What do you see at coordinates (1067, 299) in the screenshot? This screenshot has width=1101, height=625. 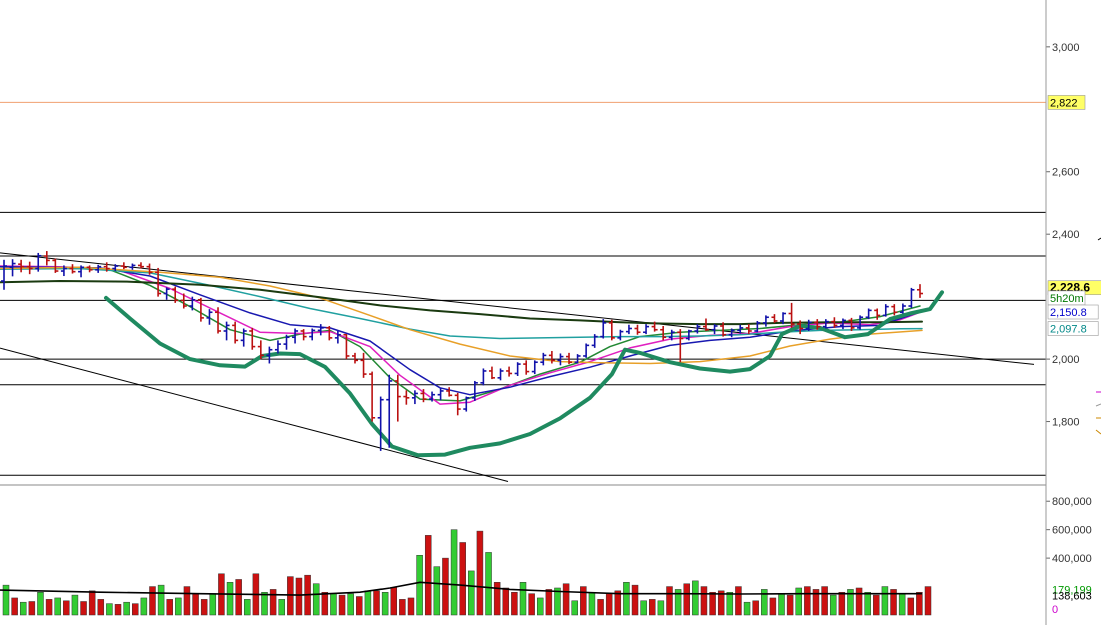 I see `price-tag-label: 5h20m` at bounding box center [1067, 299].